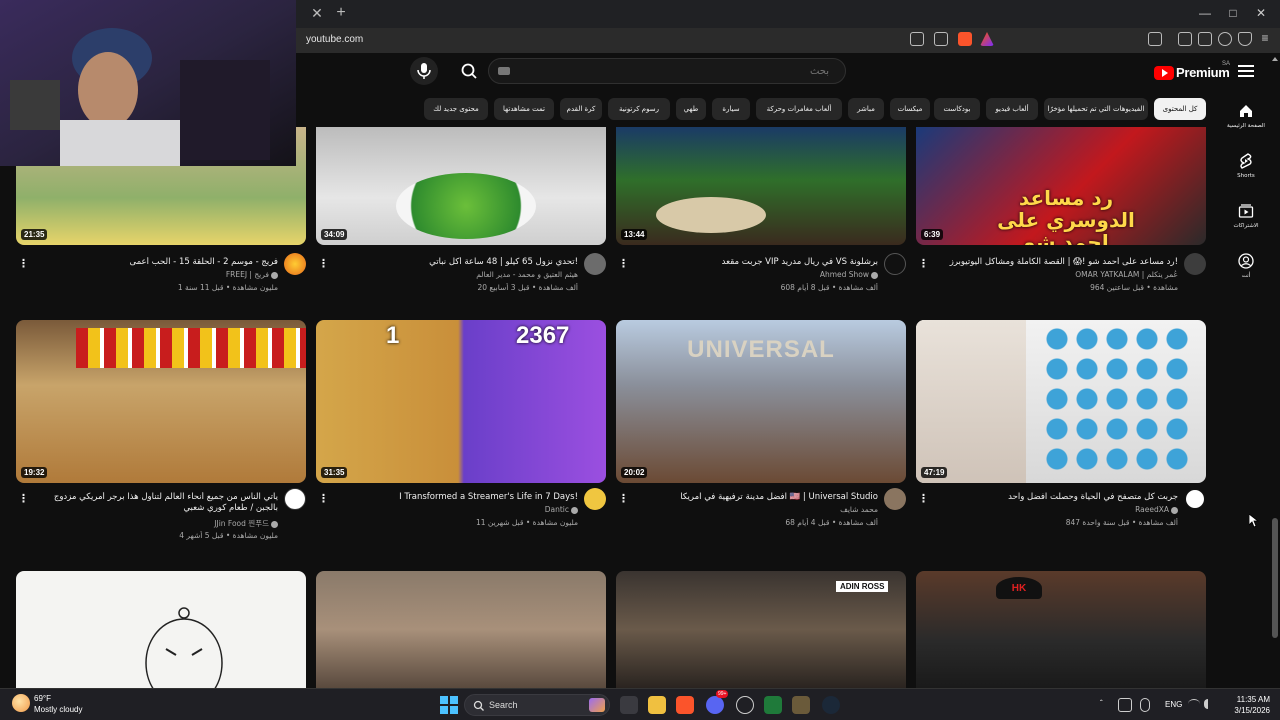  Describe the element at coordinates (1055, 509) in the screenshot. I see `channel-name: RaeedXA` at that location.